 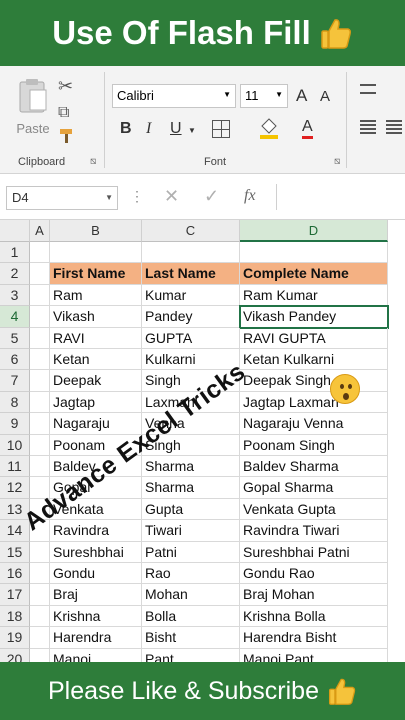 I want to click on cell-c13: Gupta, so click(x=191, y=509).